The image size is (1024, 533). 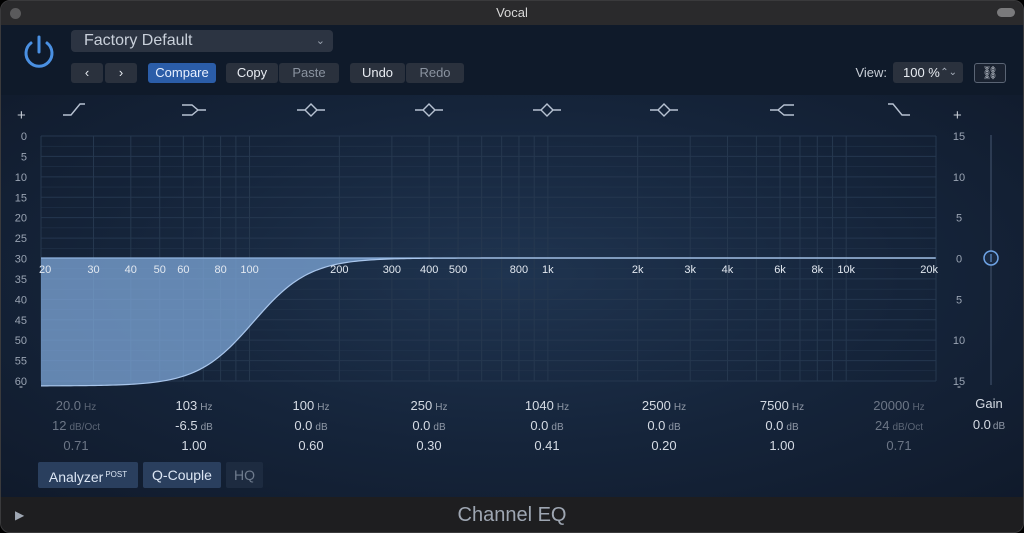 What do you see at coordinates (194, 426) in the screenshot?
I see `band-gain-field: -6.5 dB` at bounding box center [194, 426].